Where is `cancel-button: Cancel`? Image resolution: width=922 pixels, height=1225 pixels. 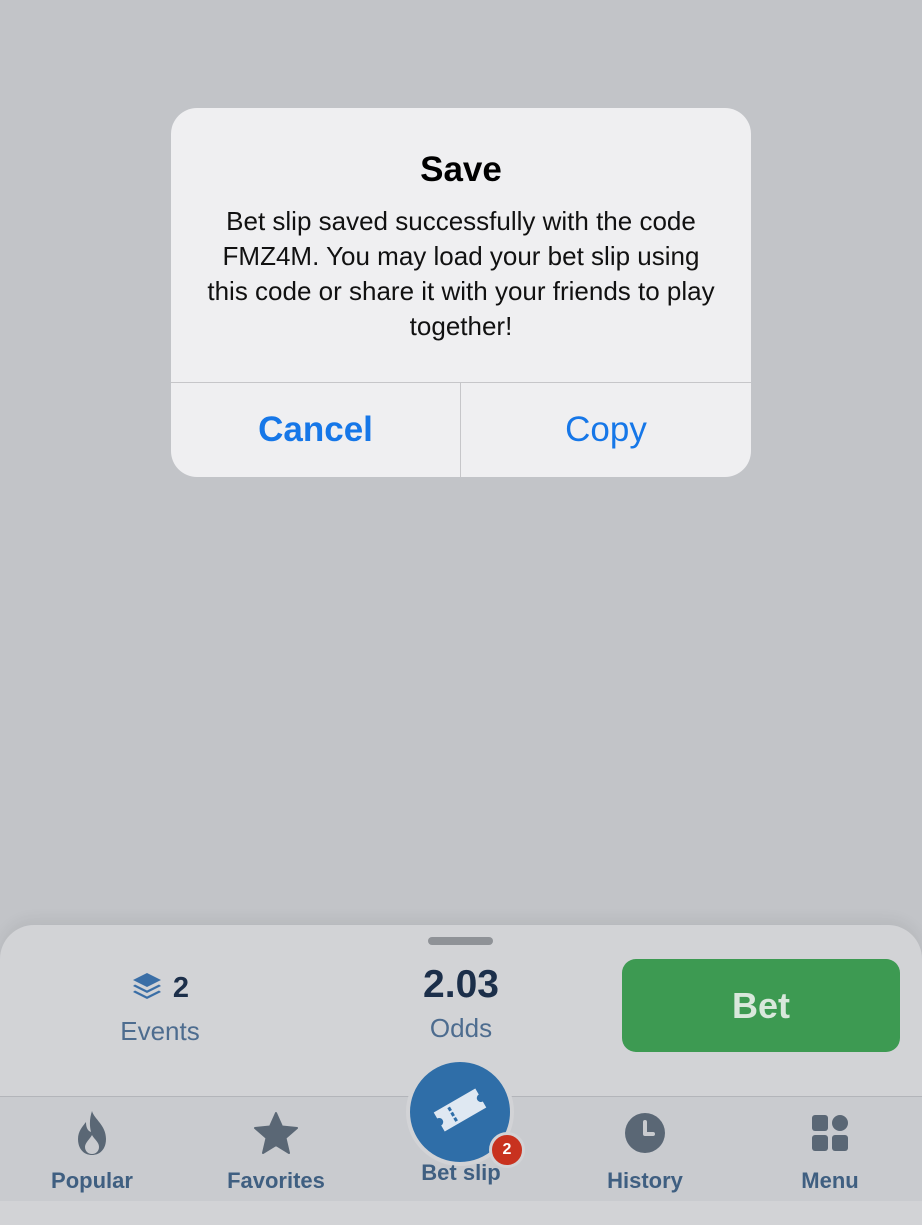
cancel-button: Cancel is located at coordinates (315, 430).